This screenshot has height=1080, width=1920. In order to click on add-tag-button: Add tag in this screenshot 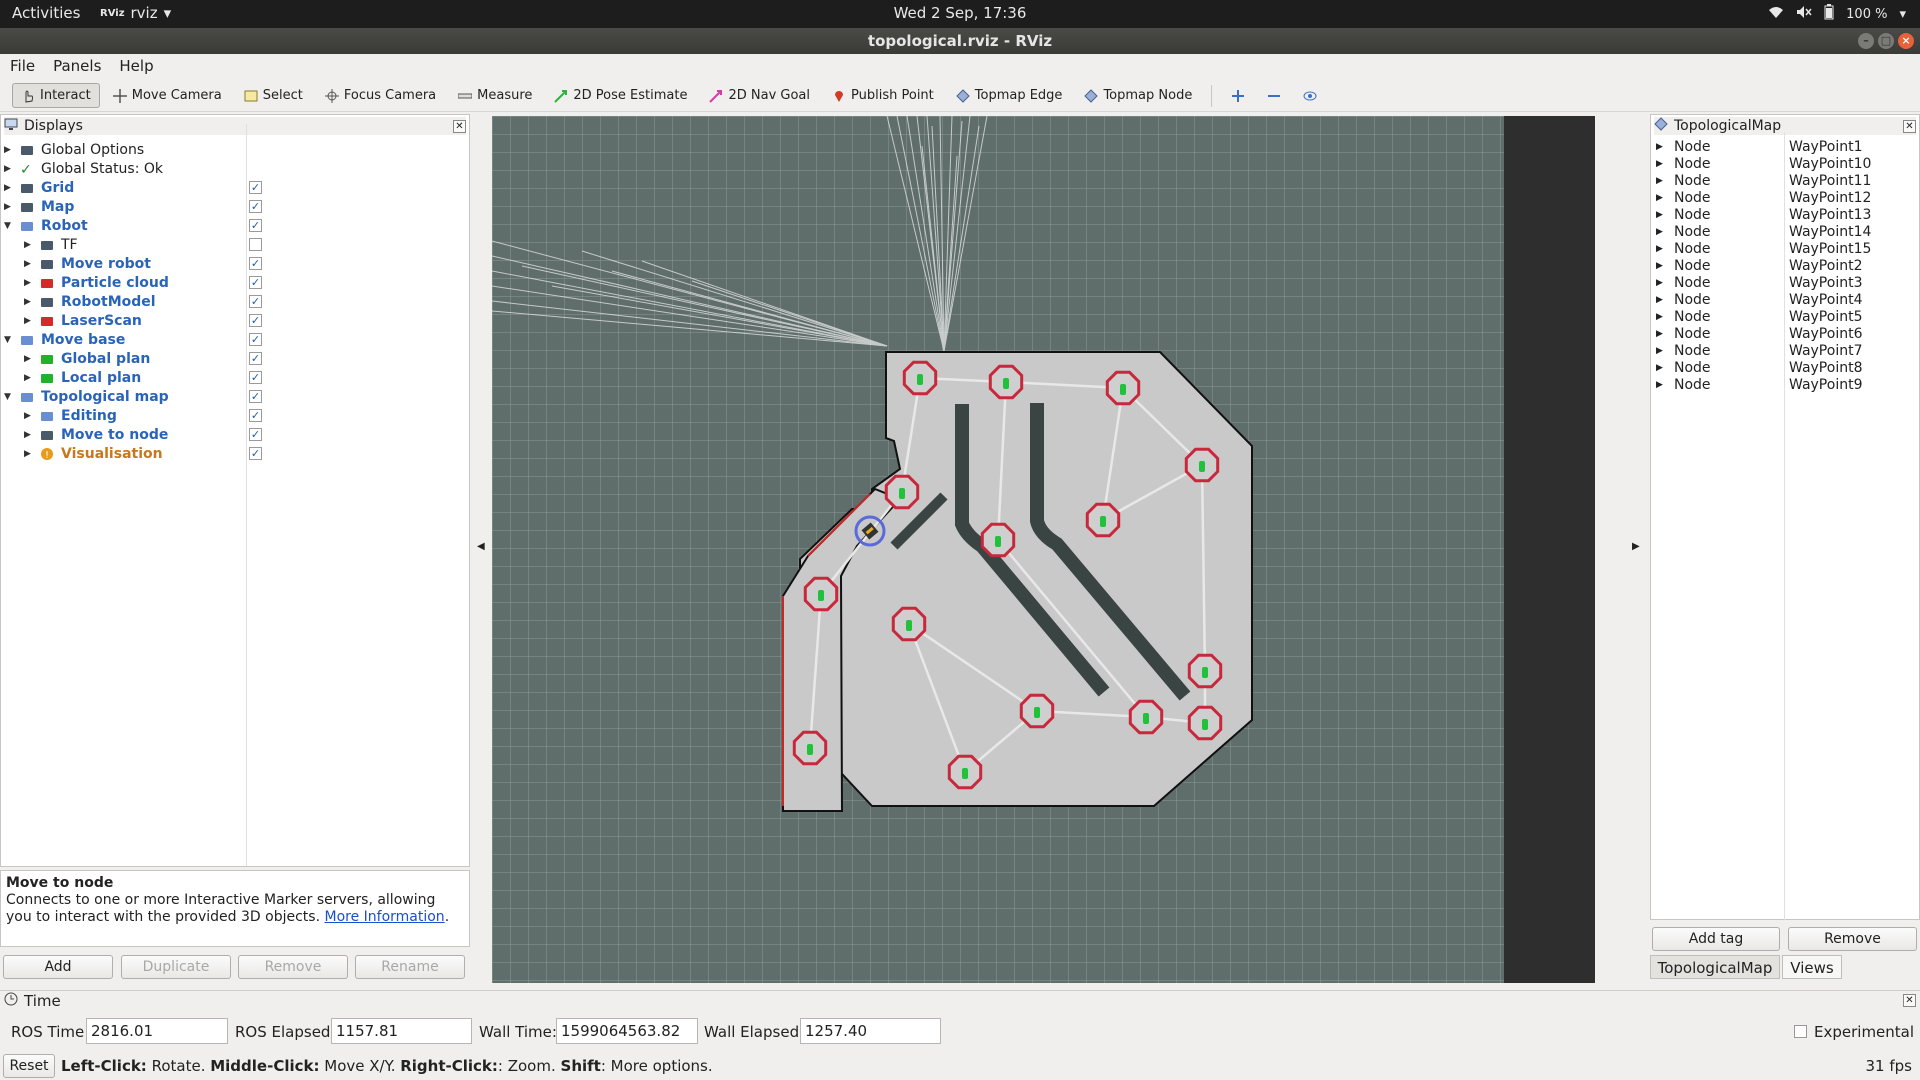, I will do `click(1716, 939)`.